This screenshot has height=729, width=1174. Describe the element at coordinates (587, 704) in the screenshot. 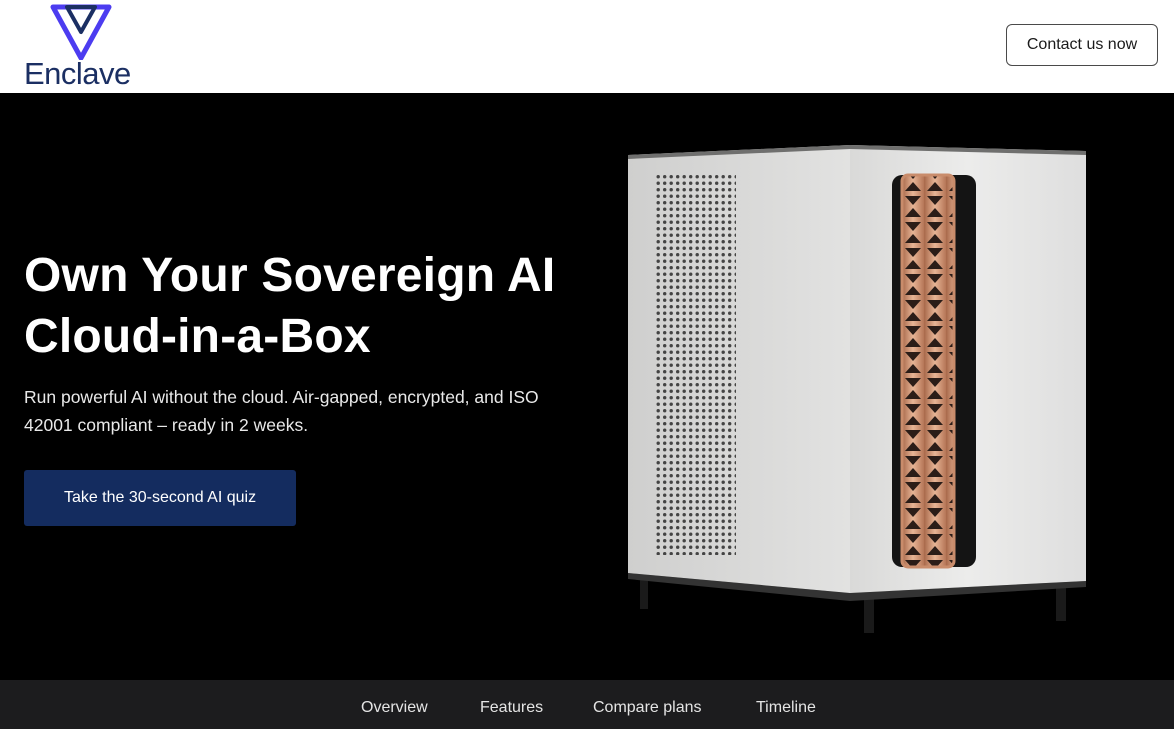

I see `section-nav-bar: Overview Features Compare plans Timeline` at that location.